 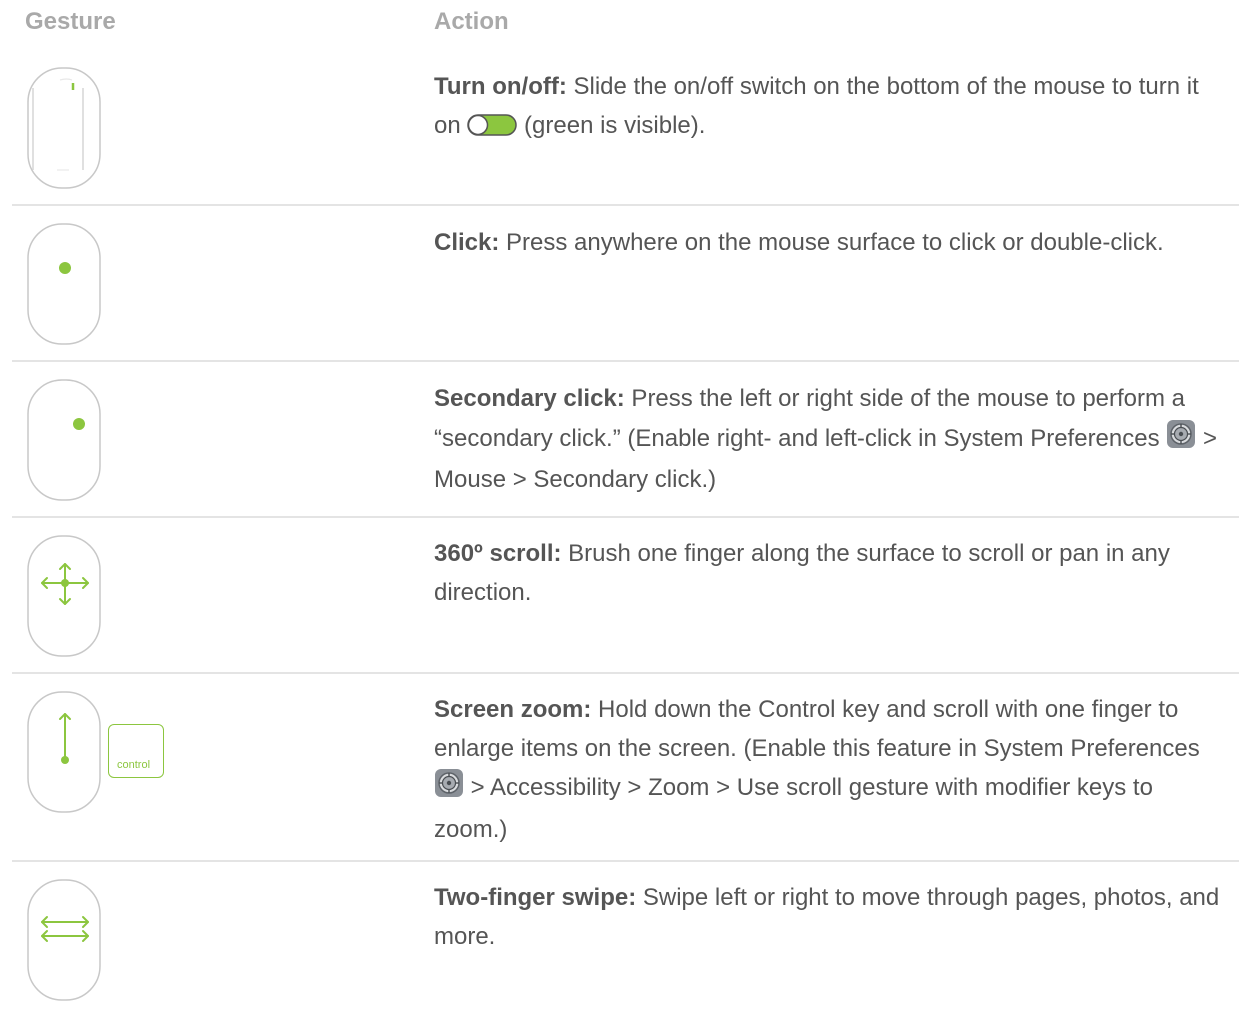 I want to click on gesture-term: Secondary click:, so click(x=529, y=398).